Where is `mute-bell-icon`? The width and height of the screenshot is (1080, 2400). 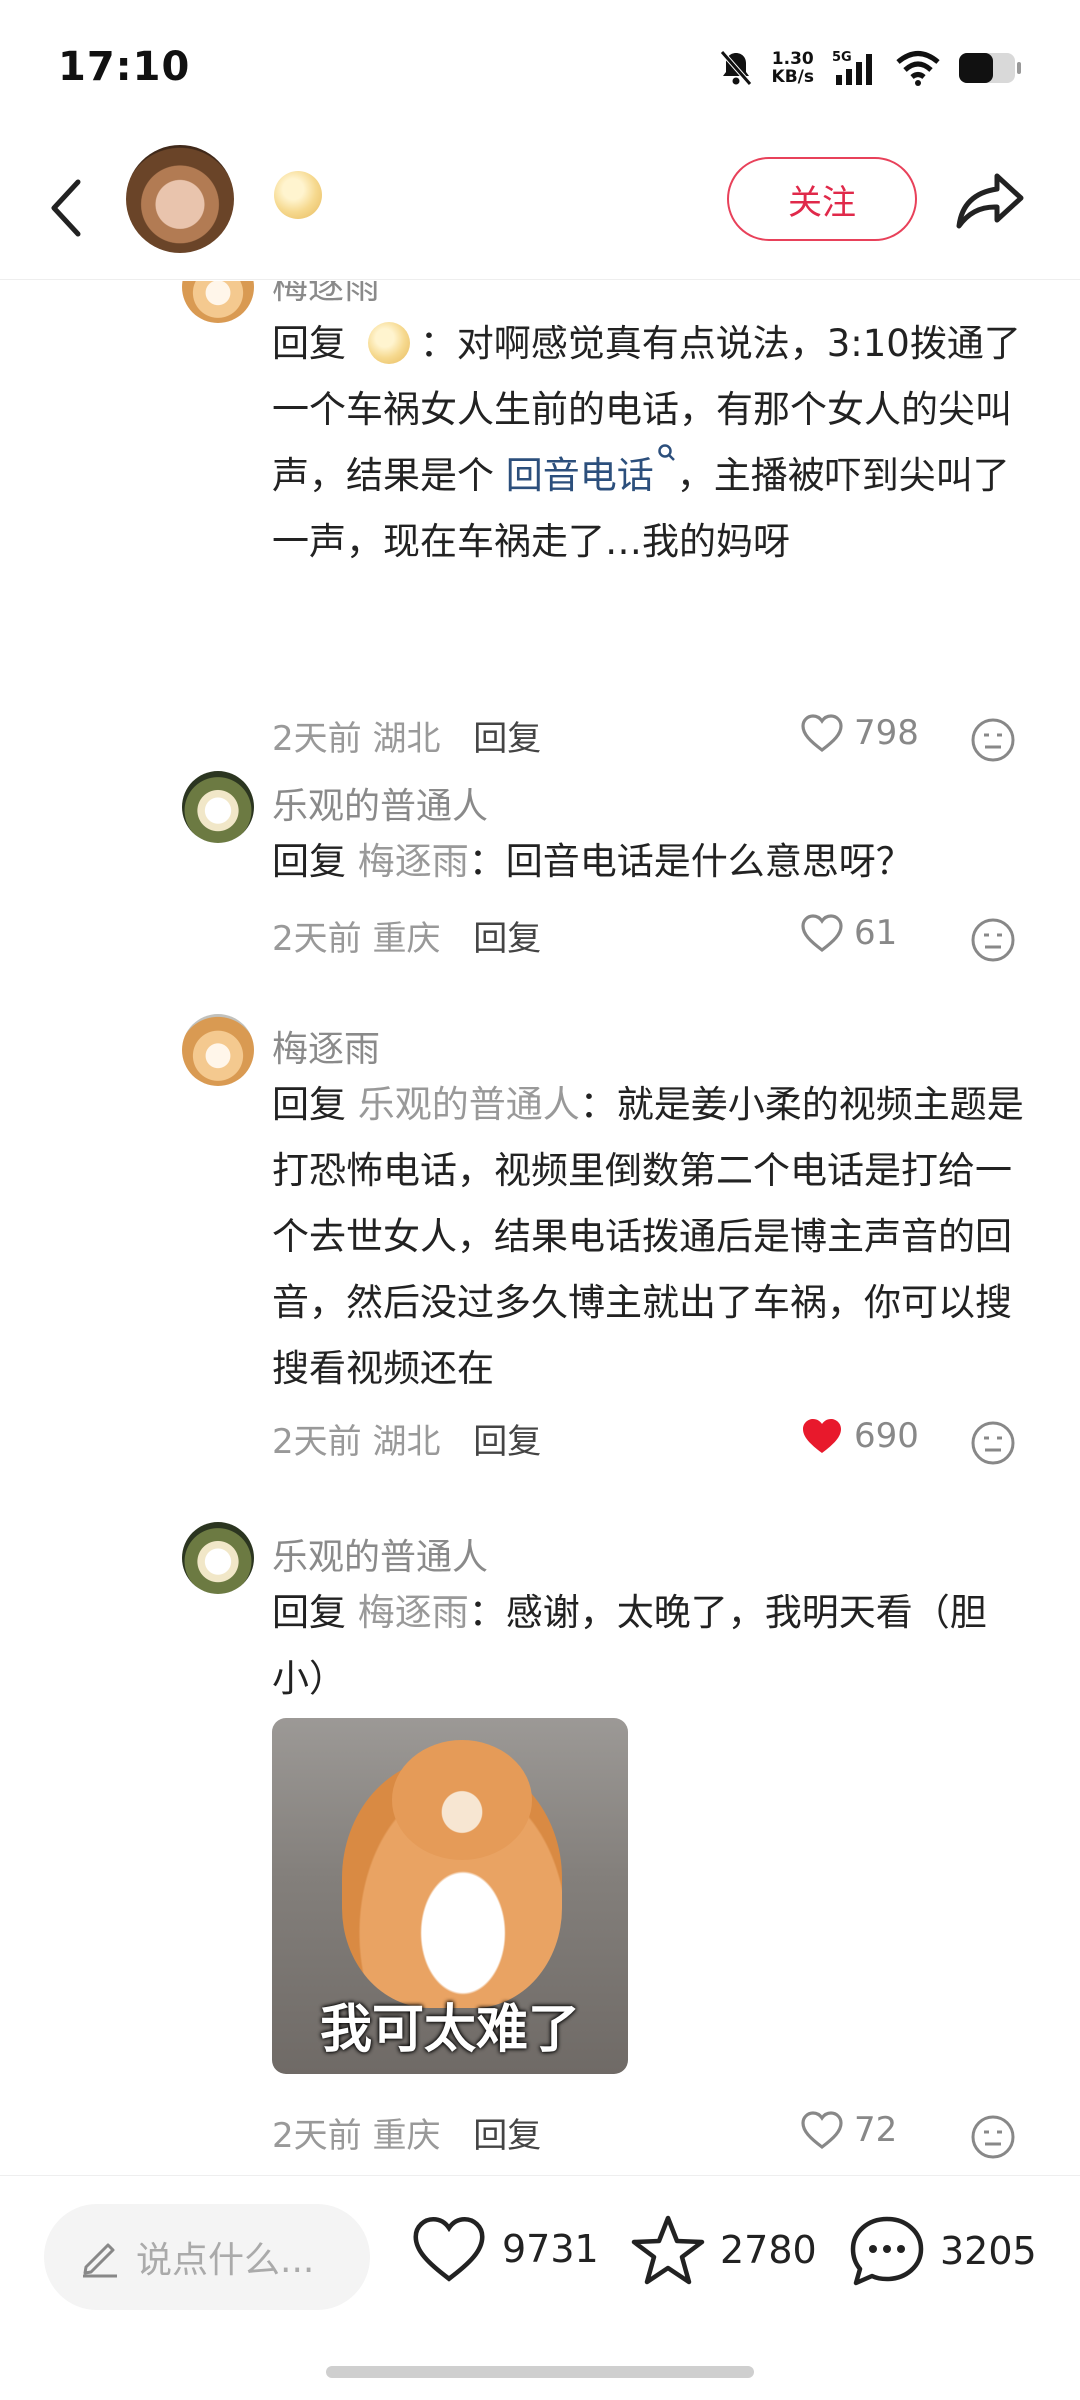 mute-bell-icon is located at coordinates (735, 68).